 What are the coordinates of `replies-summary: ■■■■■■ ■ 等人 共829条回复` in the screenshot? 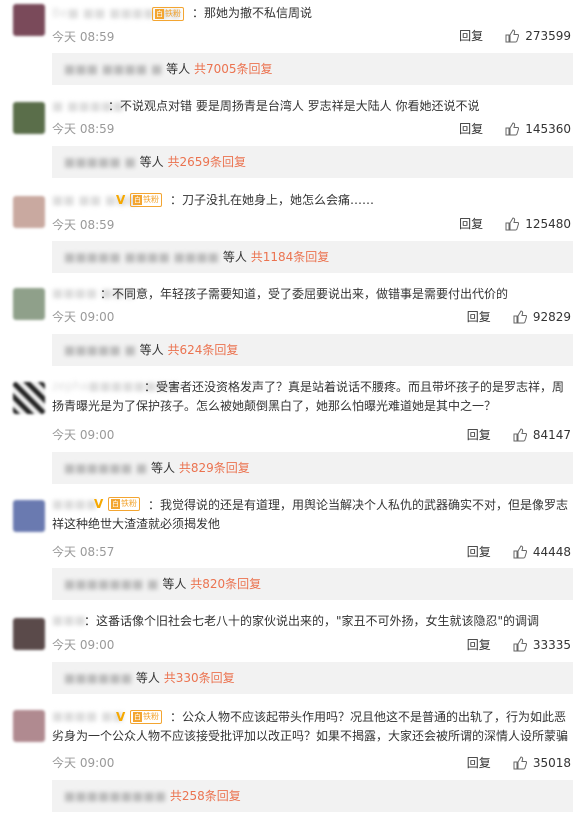 It's located at (312, 468).